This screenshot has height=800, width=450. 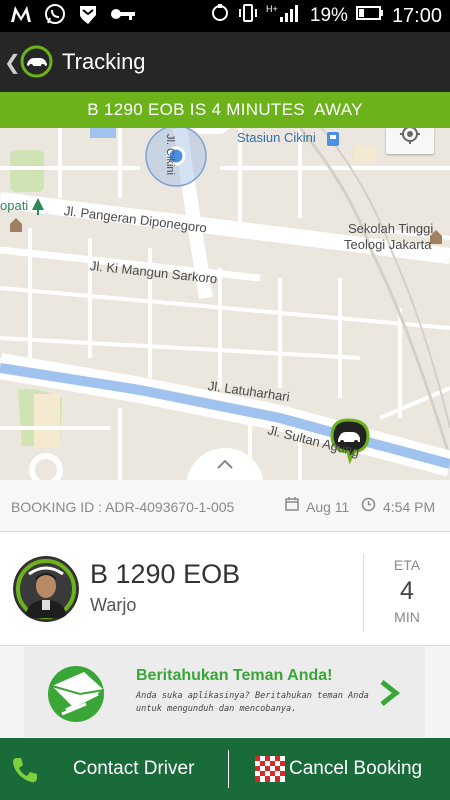 What do you see at coordinates (123, 507) in the screenshot?
I see `booking-id: BOOKING ID : ADR-4093670-1-005` at bounding box center [123, 507].